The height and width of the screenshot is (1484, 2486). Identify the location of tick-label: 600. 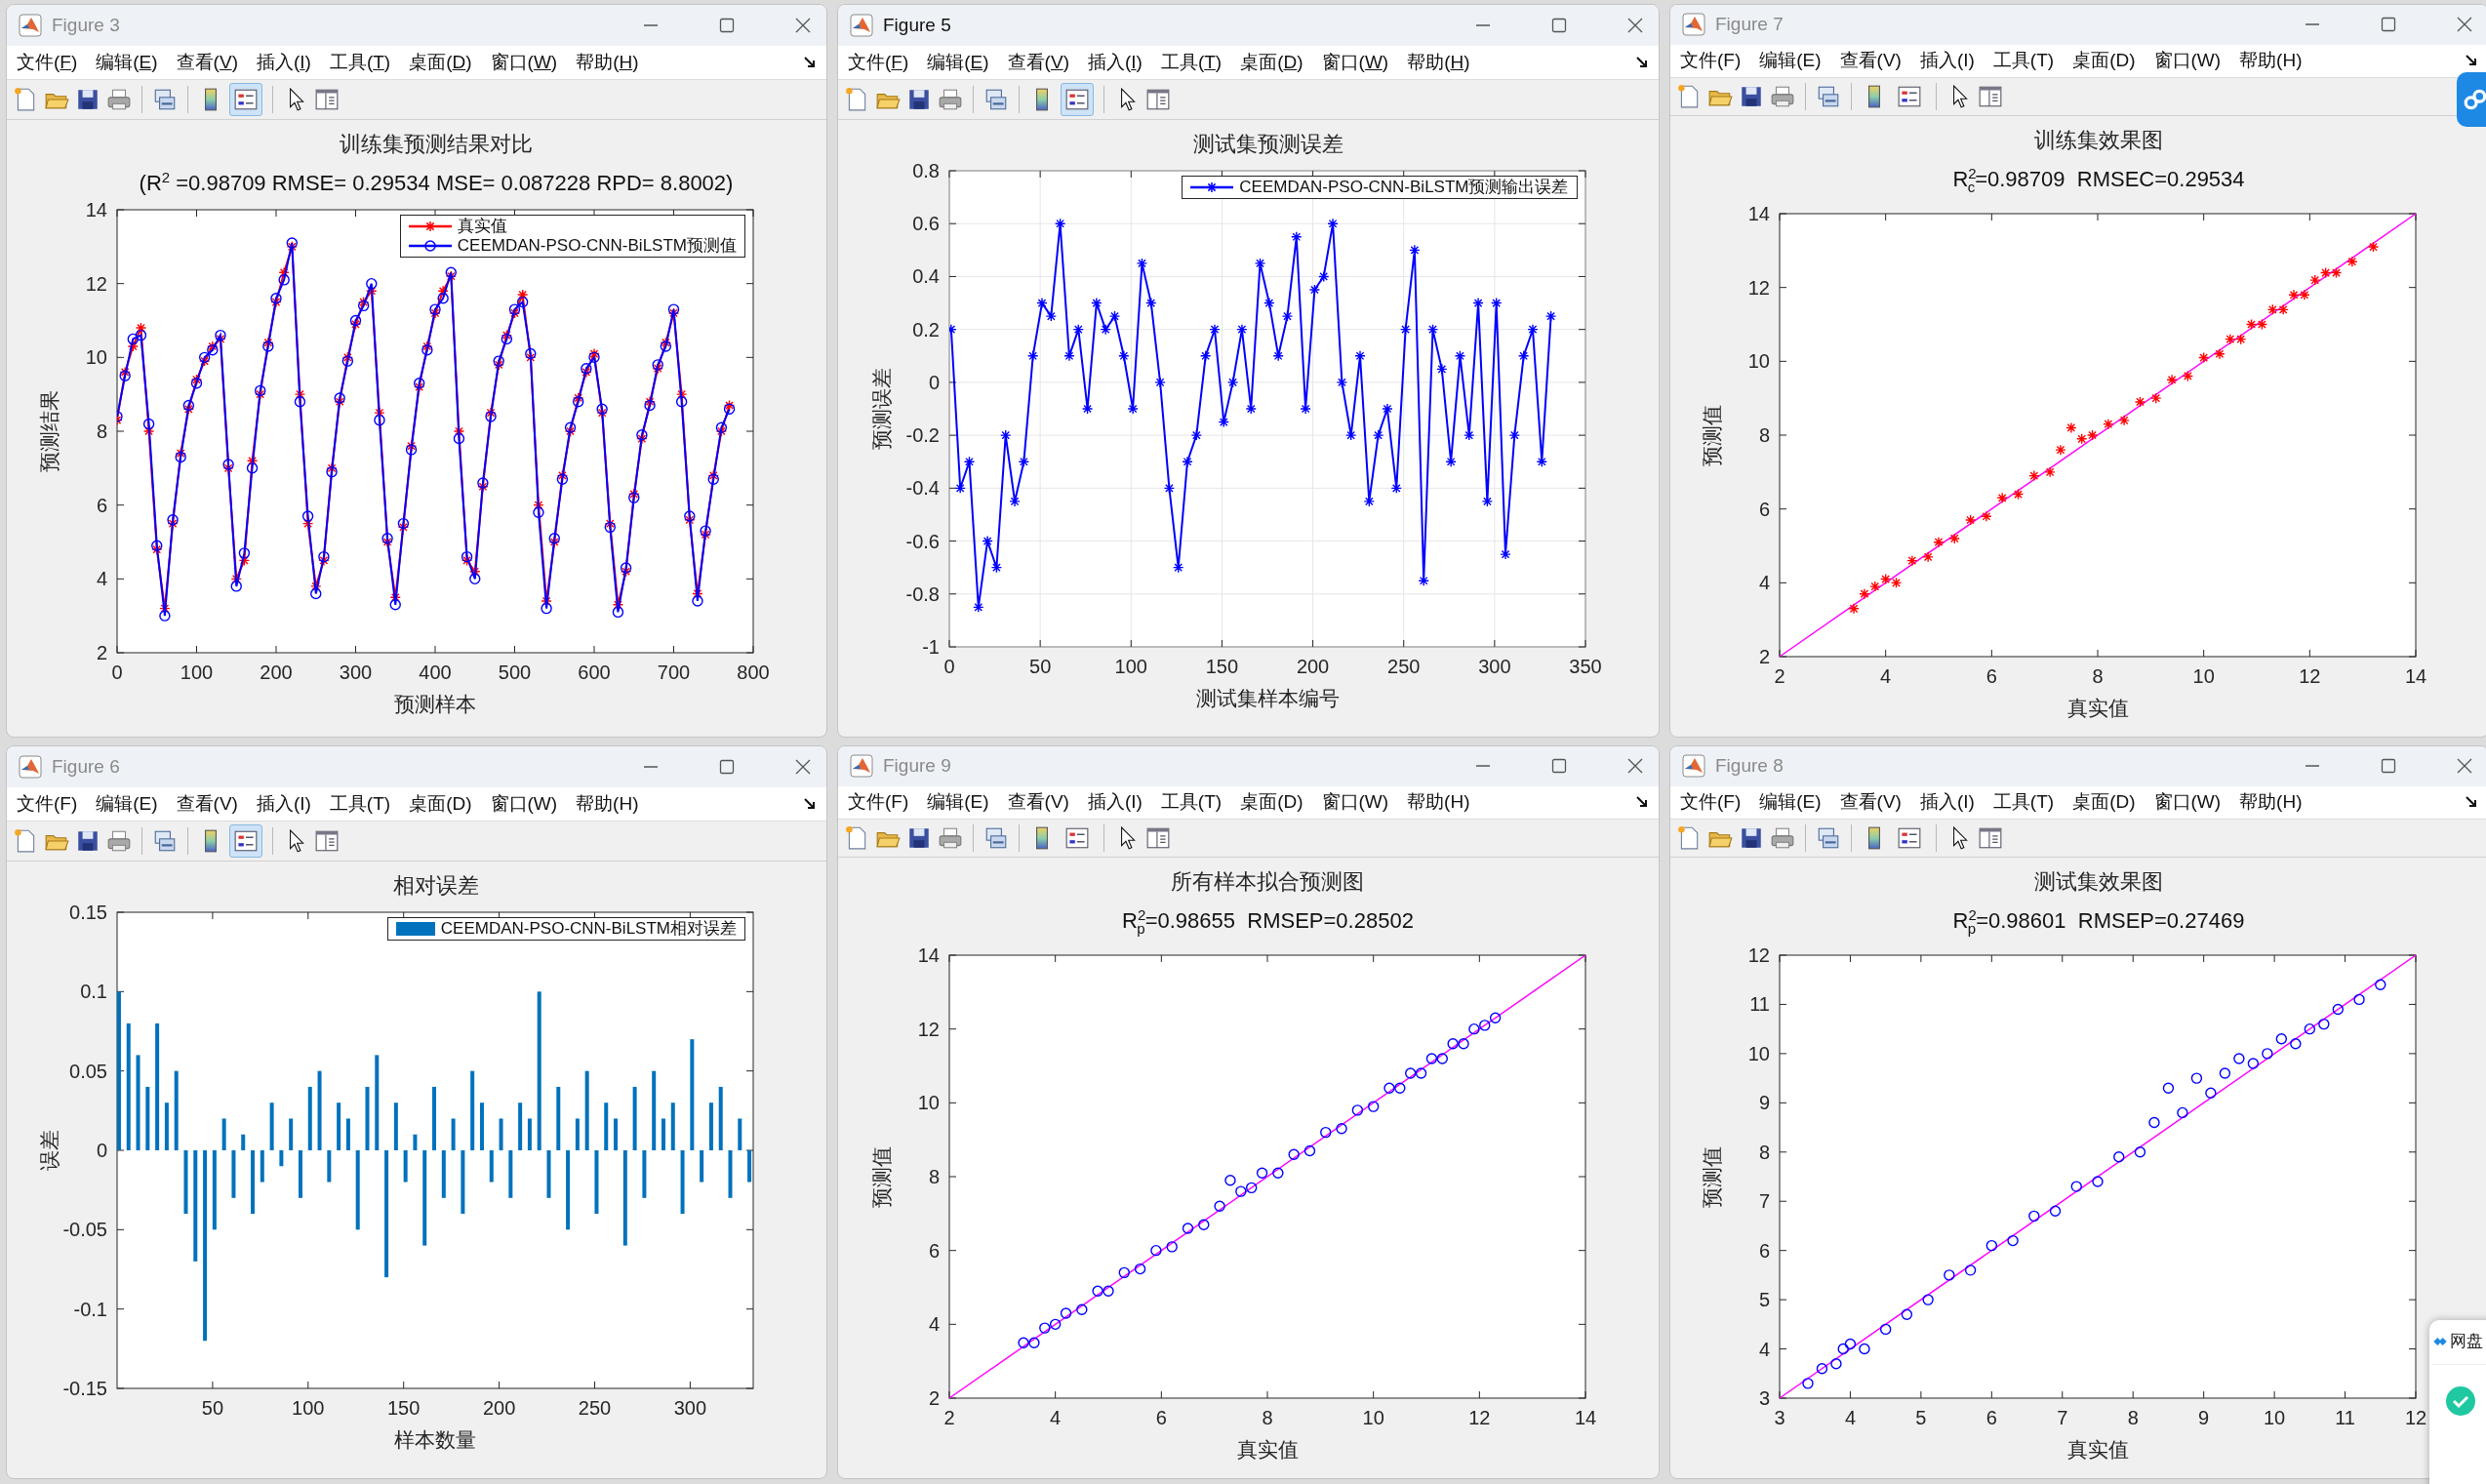
(594, 673).